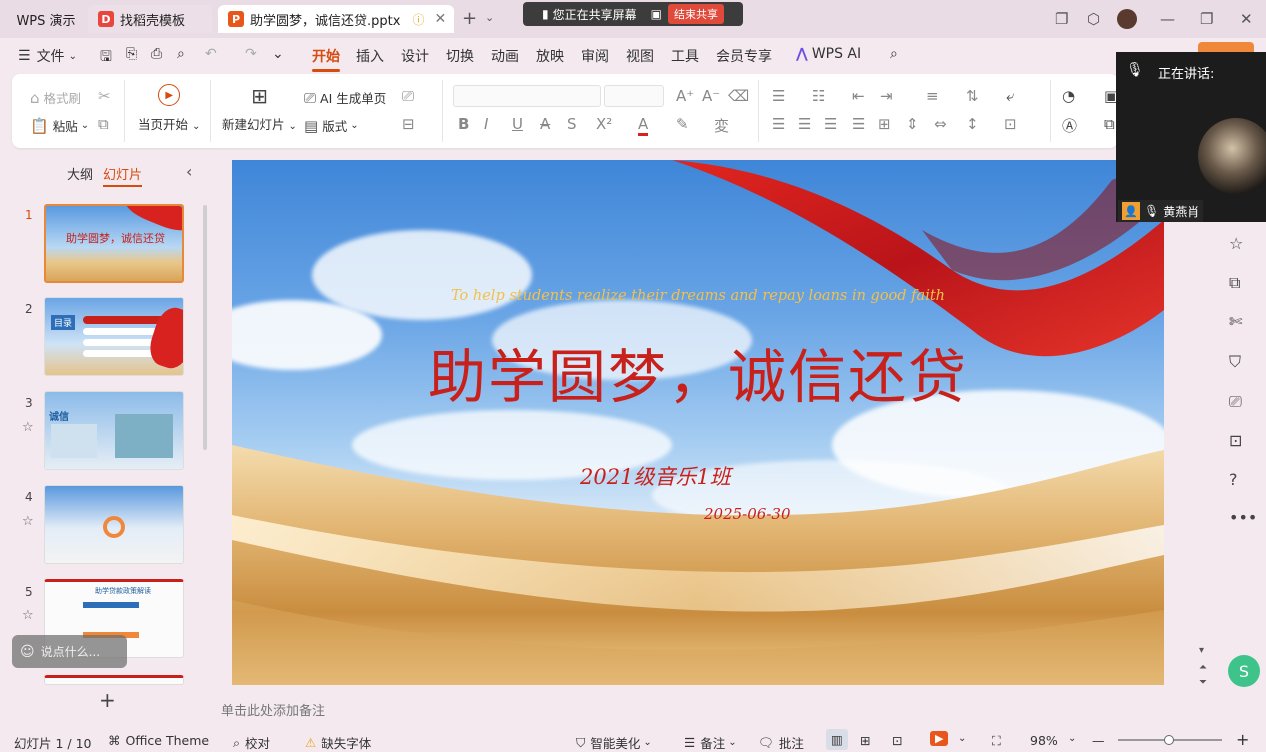  I want to click on close-tab-icon: ✕, so click(440, 19).